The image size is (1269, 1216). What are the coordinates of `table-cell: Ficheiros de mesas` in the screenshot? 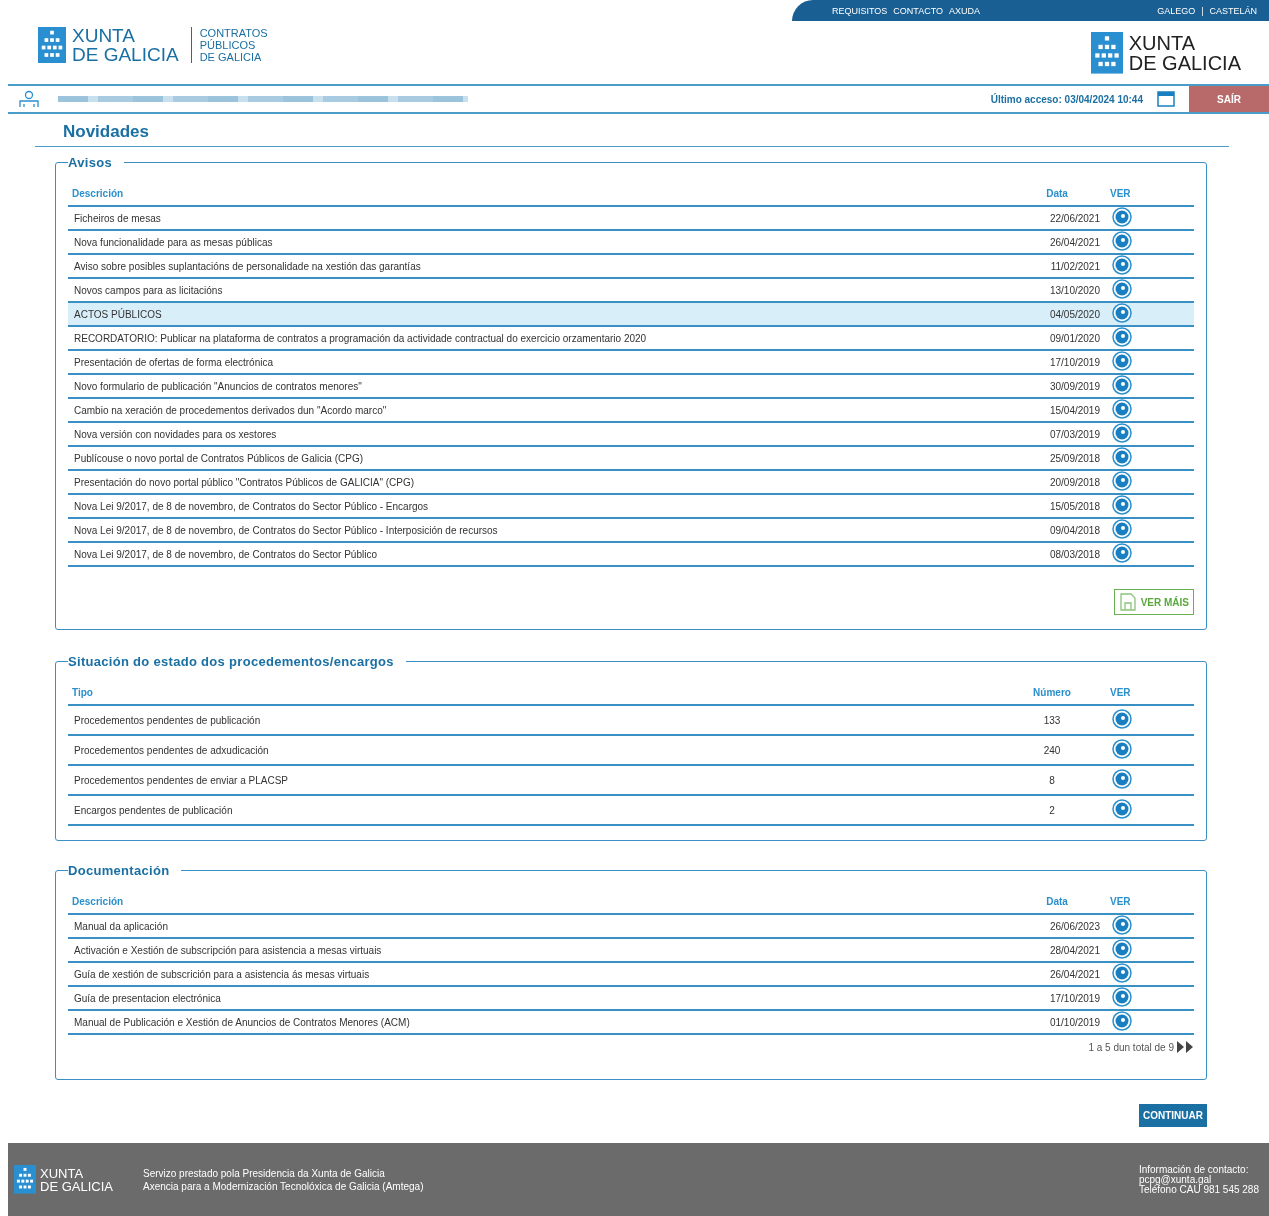 It's located at (538, 218).